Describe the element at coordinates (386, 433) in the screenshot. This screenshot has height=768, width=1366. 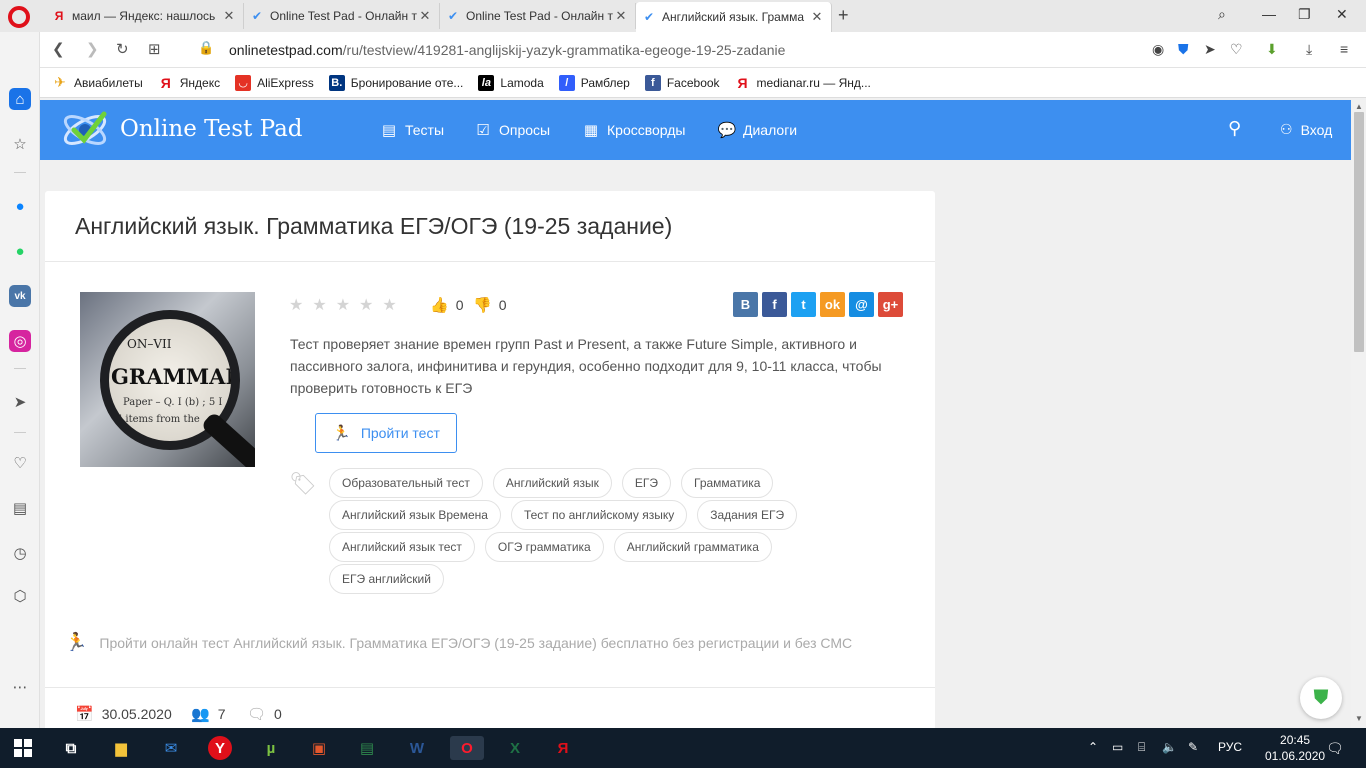
I see `take-test-button: 🏃 Пройти тест` at that location.